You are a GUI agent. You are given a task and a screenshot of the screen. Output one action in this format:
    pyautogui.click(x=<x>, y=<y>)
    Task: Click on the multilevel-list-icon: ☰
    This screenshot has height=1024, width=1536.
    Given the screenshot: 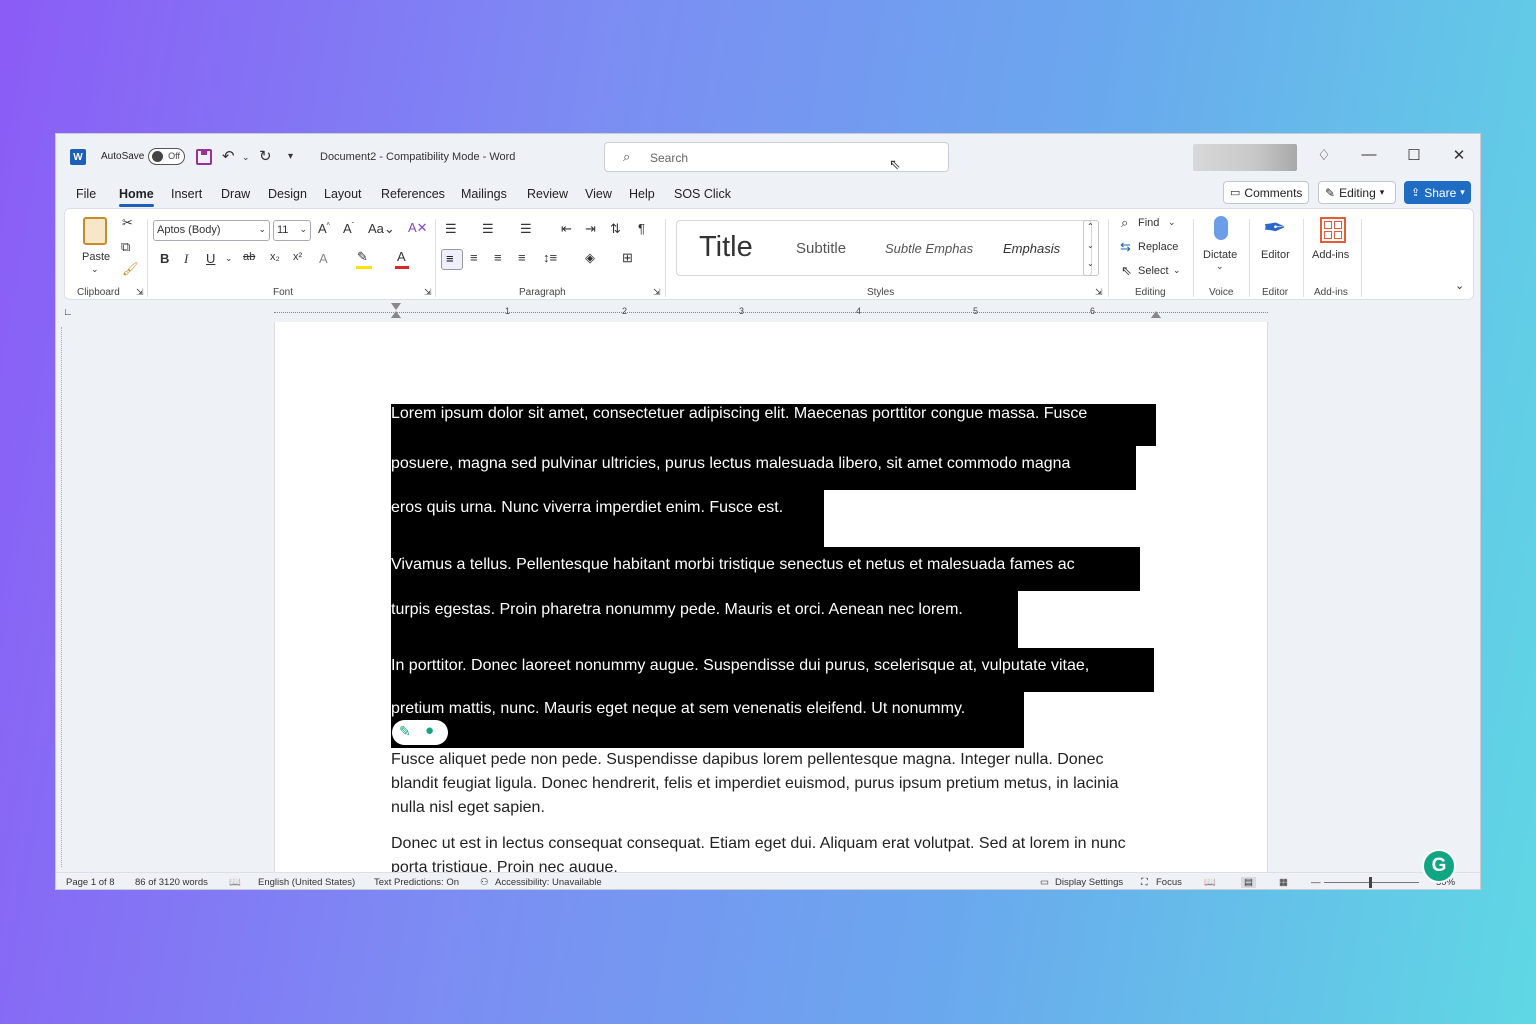 What is the action you would take?
    pyautogui.click(x=526, y=229)
    